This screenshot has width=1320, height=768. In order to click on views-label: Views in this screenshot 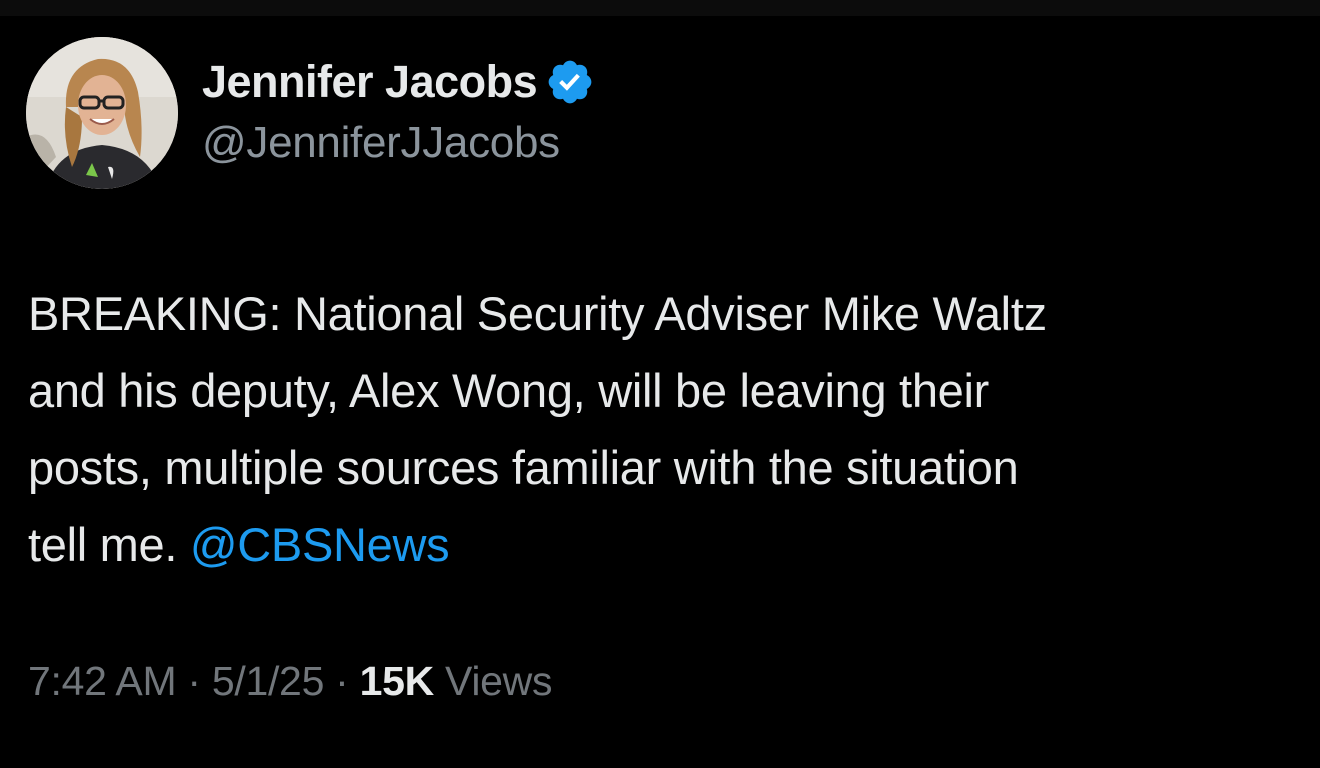, I will do `click(498, 681)`.